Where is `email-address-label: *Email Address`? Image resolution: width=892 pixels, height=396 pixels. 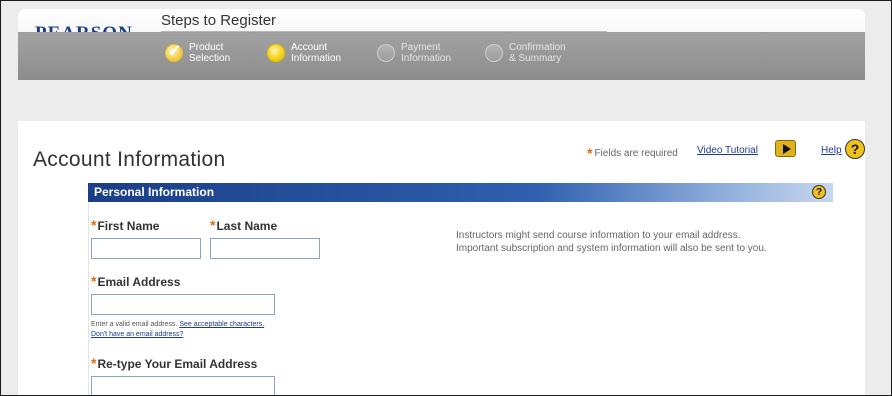 email-address-label: *Email Address is located at coordinates (136, 281).